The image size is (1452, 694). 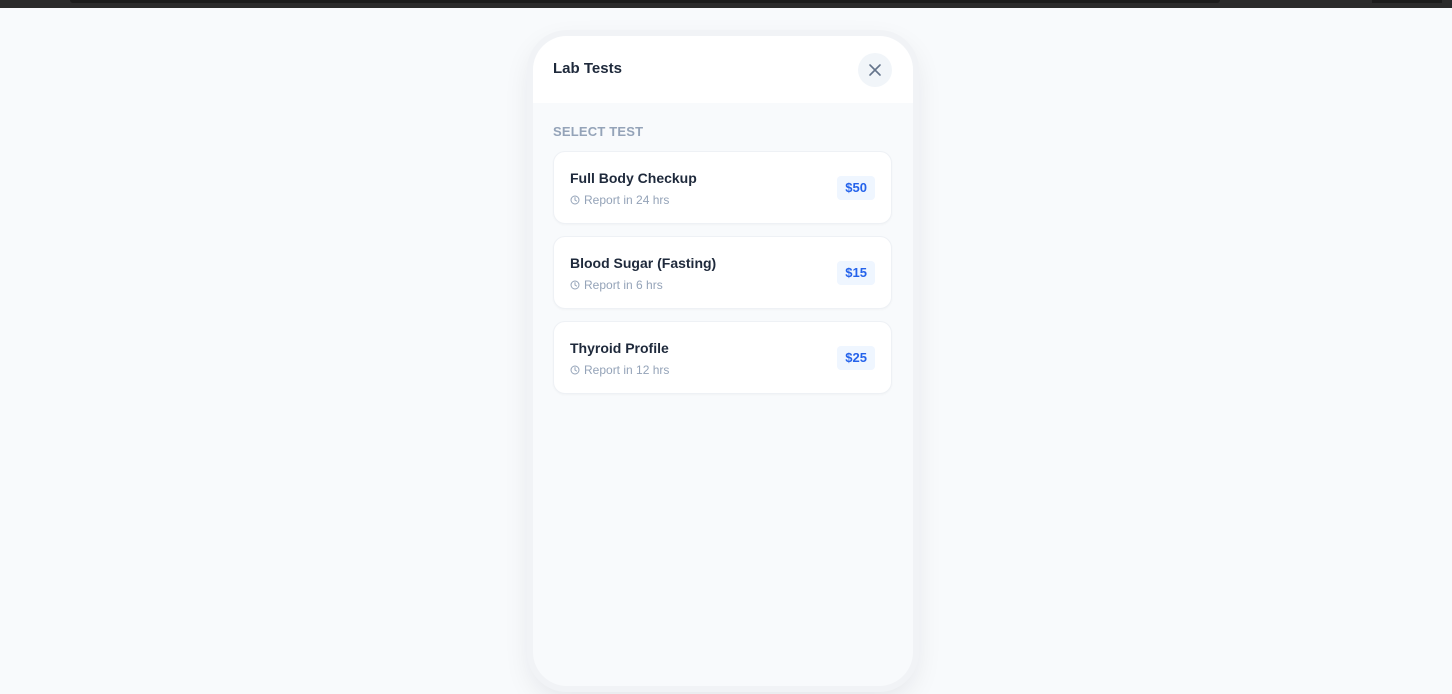 I want to click on close-button, so click(x=875, y=70).